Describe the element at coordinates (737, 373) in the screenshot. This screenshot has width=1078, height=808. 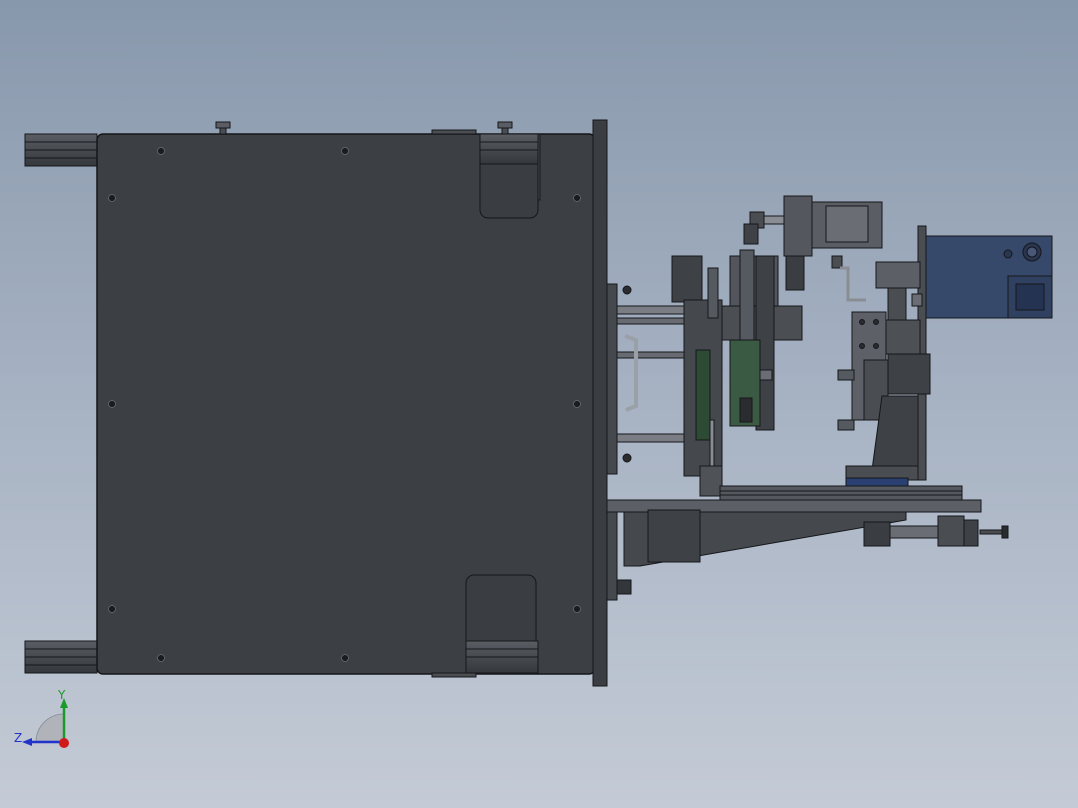
I see `center-vertical-assembly` at that location.